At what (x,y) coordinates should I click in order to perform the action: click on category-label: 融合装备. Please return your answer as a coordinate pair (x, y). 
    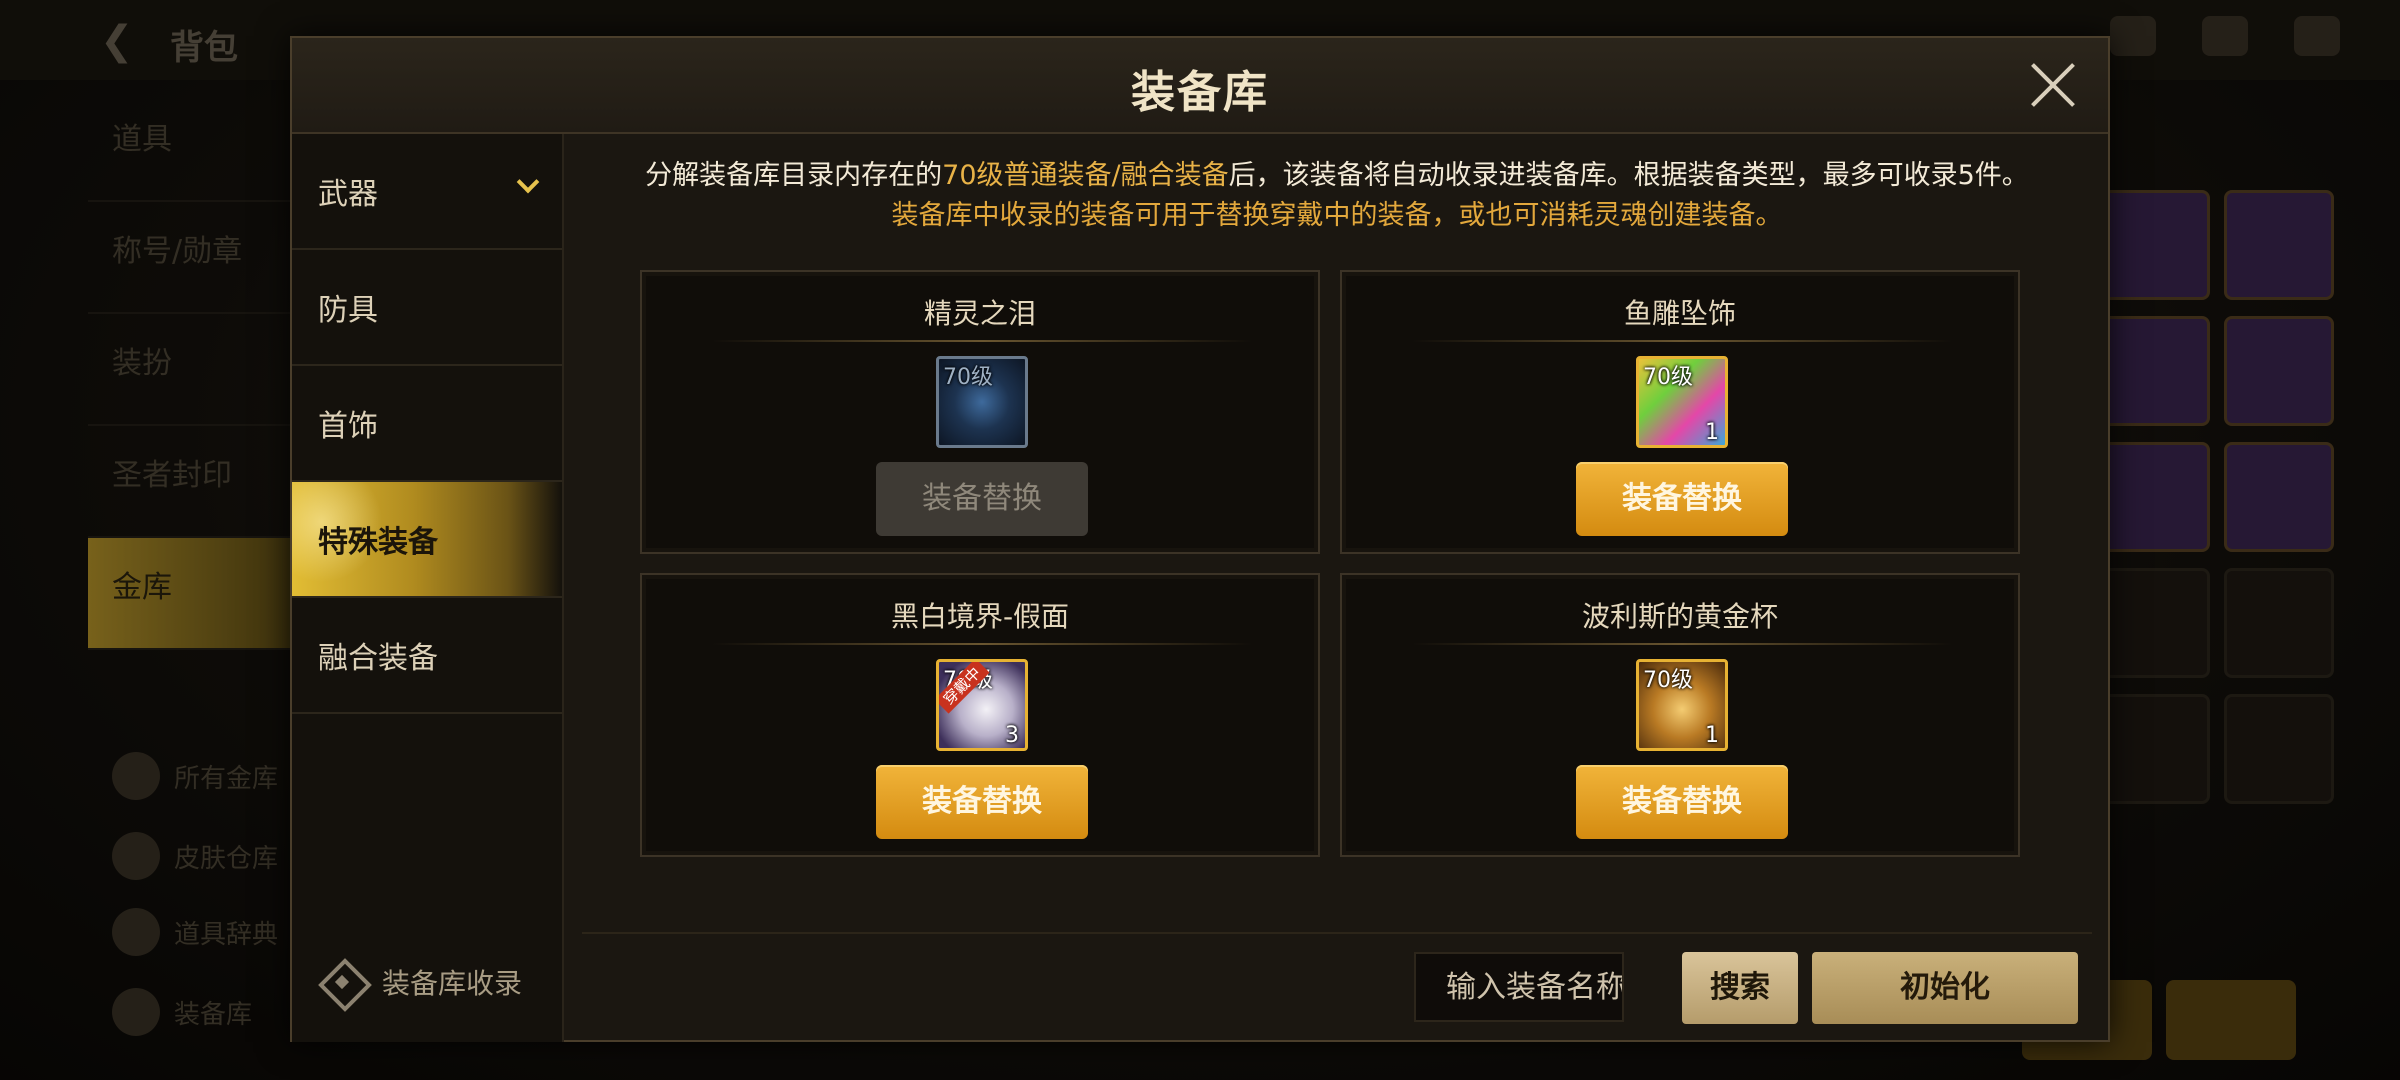
    Looking at the image, I should click on (378, 658).